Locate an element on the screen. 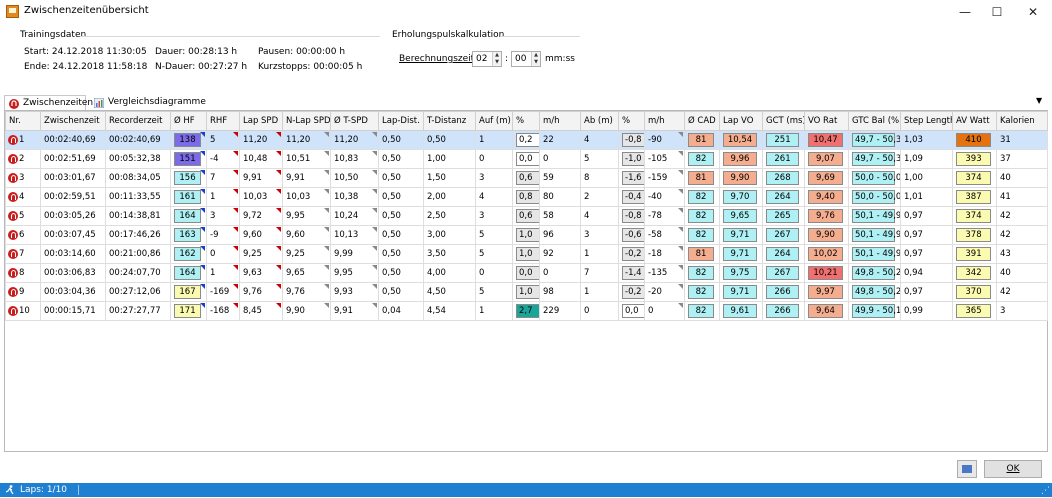 Image resolution: width=1052 pixels, height=498 pixels. value-box: 266 is located at coordinates (782, 311).